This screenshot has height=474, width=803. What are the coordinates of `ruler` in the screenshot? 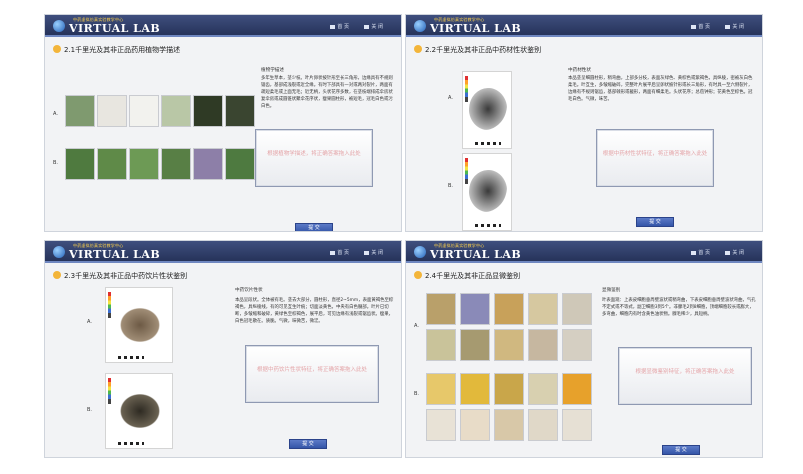 It's located at (488, 225).